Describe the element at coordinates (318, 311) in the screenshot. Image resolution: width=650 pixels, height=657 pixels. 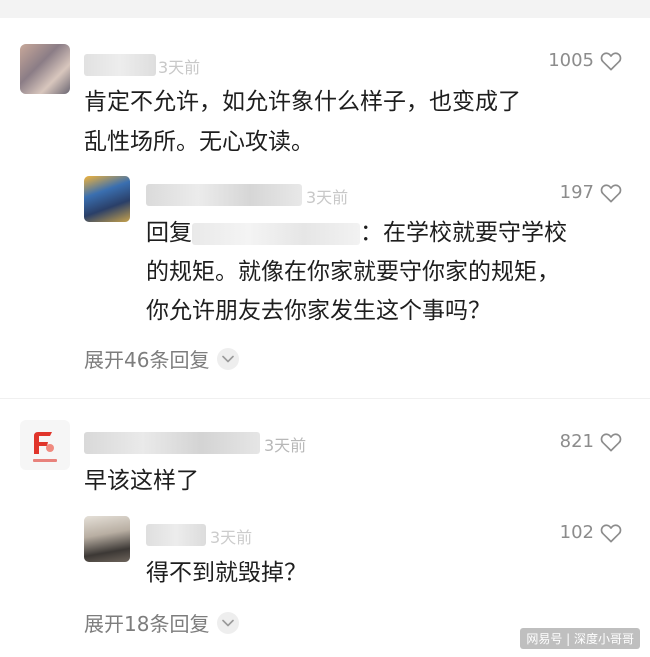
I see `reply-text-line: 你允许朋友去你家发生这个事吗？` at that location.